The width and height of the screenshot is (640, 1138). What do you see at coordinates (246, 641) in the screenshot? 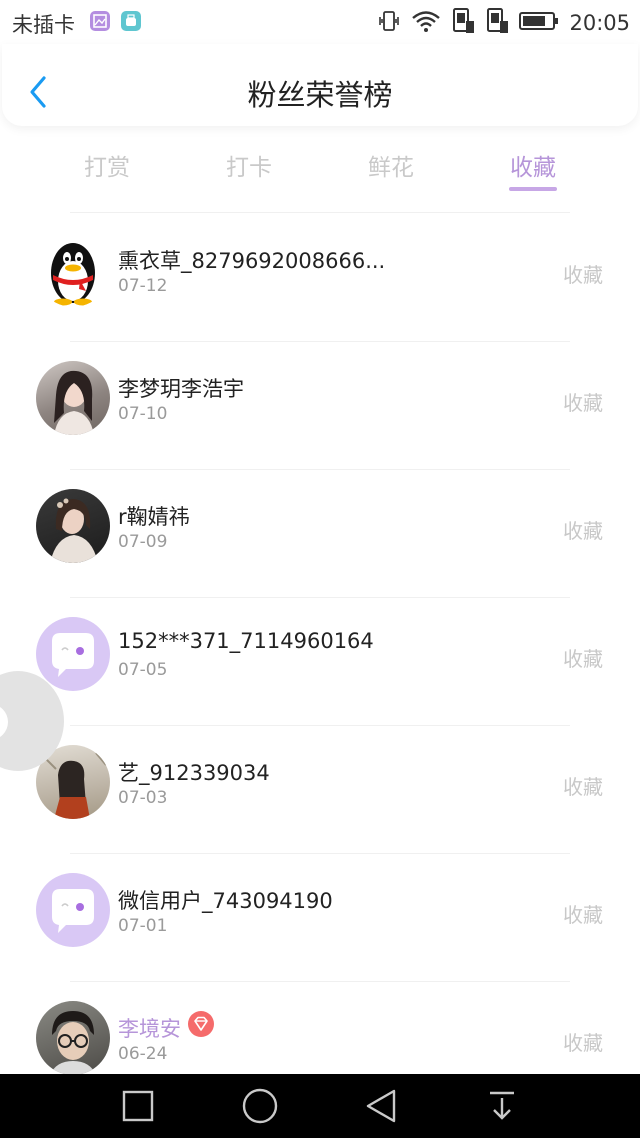
I see `fan-name: 152***371_7114960164` at bounding box center [246, 641].